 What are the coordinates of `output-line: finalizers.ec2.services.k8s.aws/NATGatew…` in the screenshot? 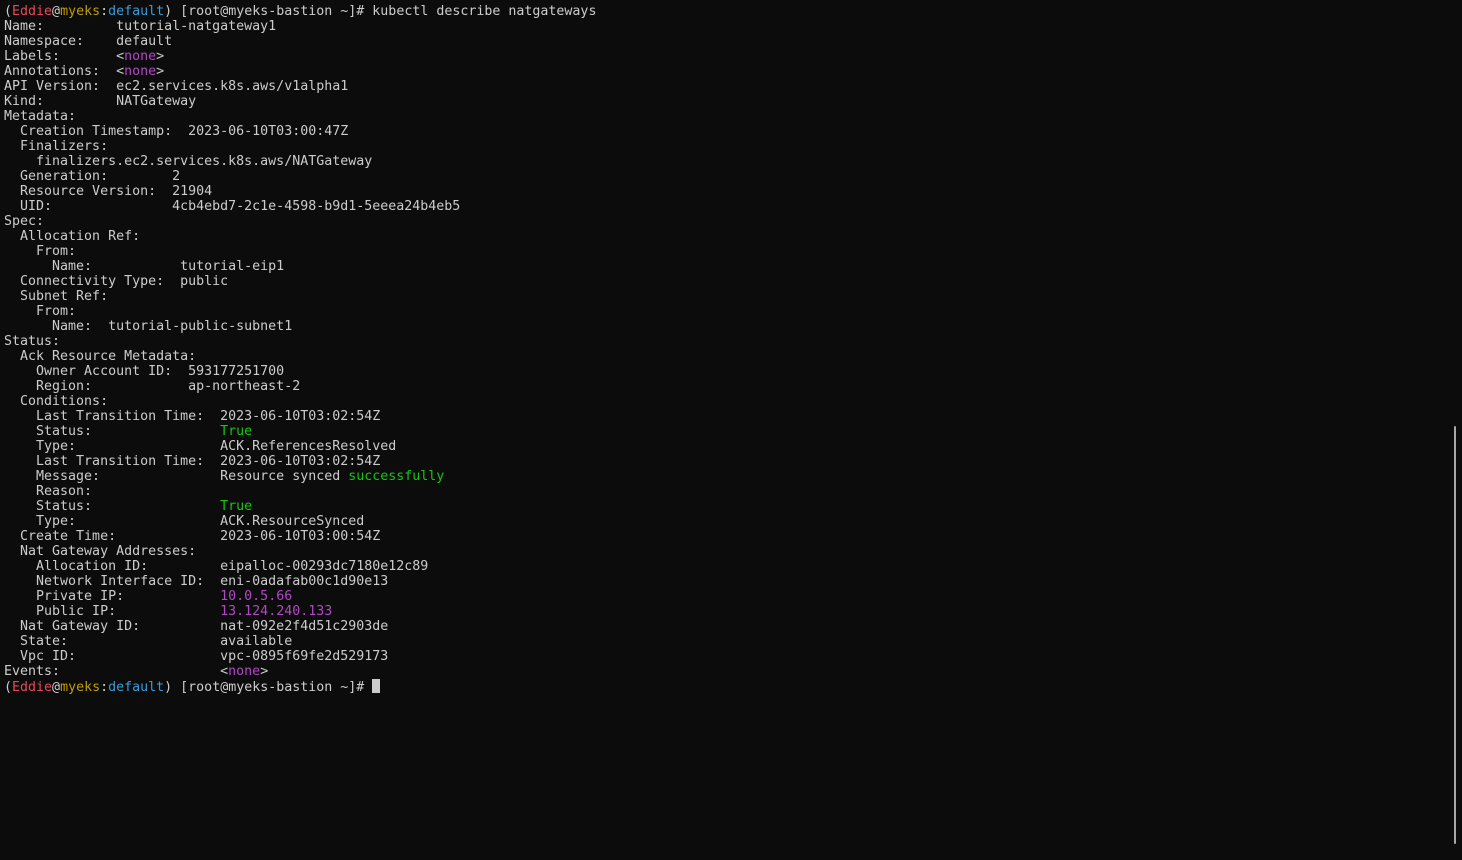 It's located at (300, 161).